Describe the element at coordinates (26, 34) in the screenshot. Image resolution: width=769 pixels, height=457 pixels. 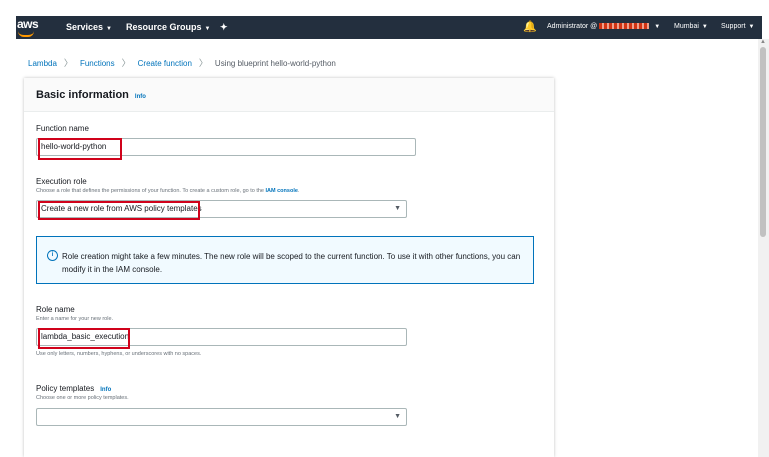
I see `aws-logo-smile` at that location.